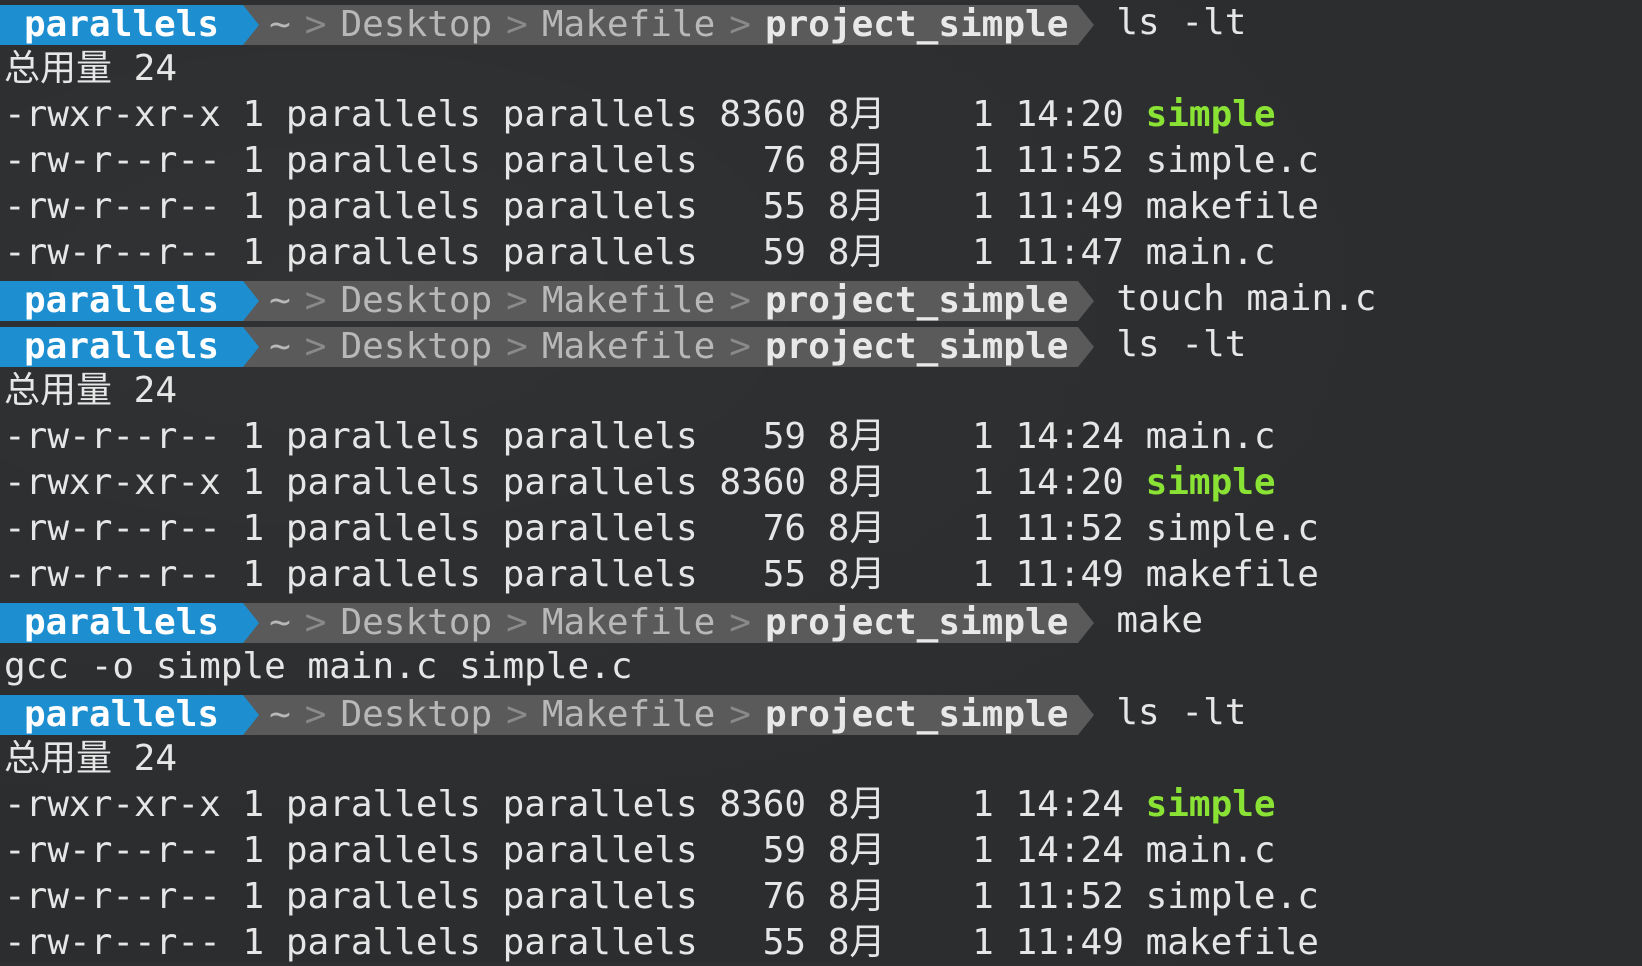  What do you see at coordinates (112, 804) in the screenshot?
I see `file-permissions: -rwxr-xr-x` at bounding box center [112, 804].